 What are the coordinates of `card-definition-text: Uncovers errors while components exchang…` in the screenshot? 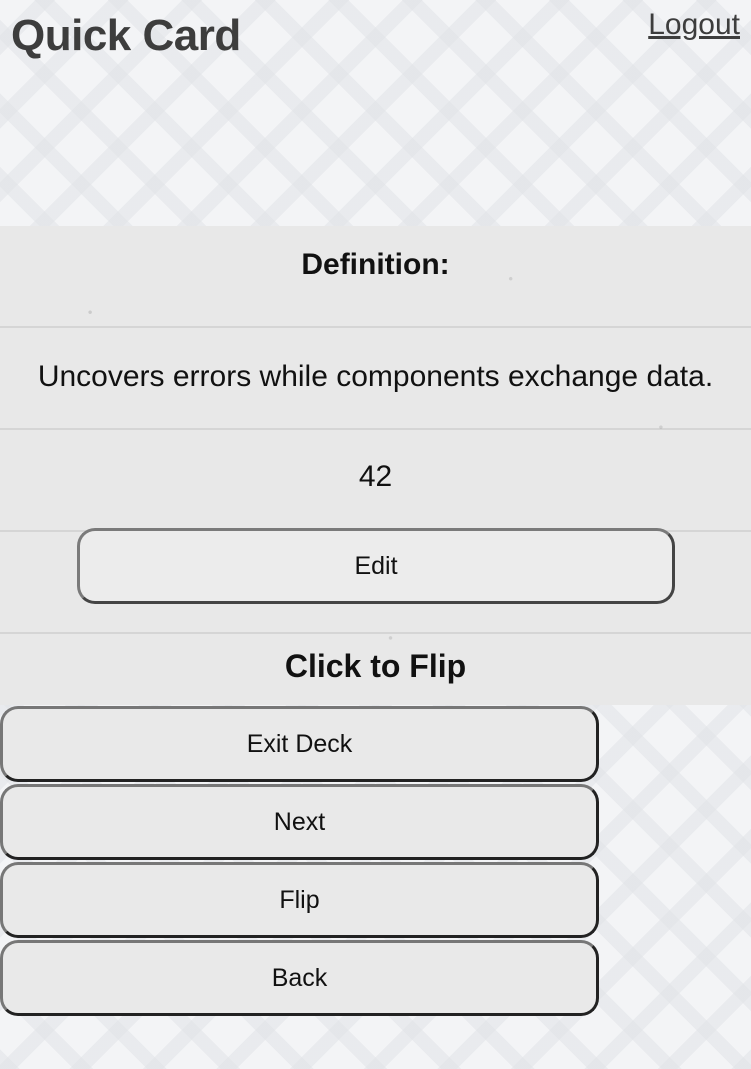 It's located at (375, 376).